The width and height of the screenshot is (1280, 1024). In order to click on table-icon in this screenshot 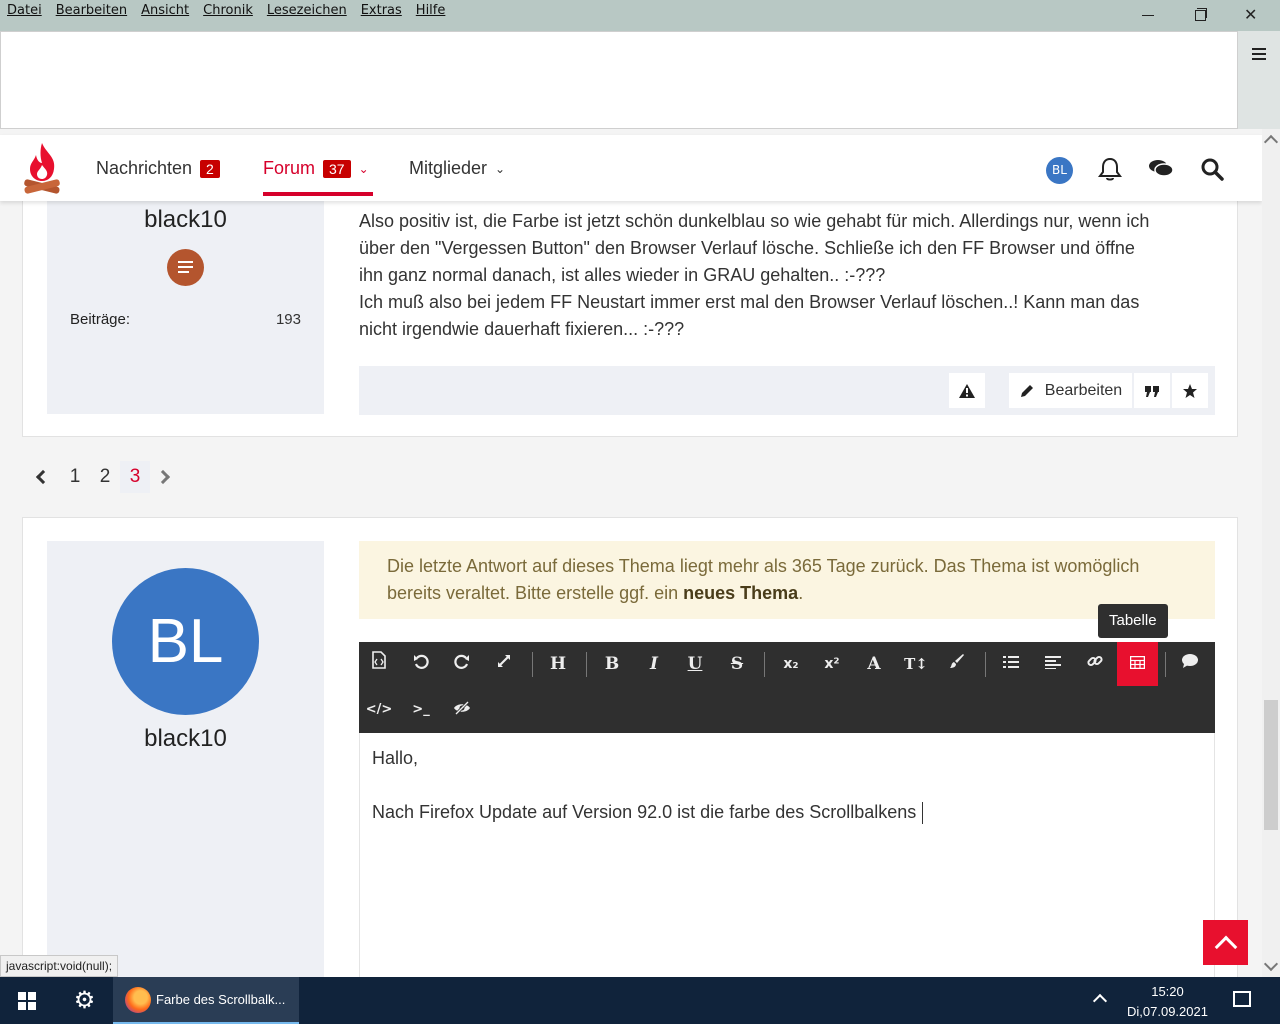, I will do `click(1137, 664)`.